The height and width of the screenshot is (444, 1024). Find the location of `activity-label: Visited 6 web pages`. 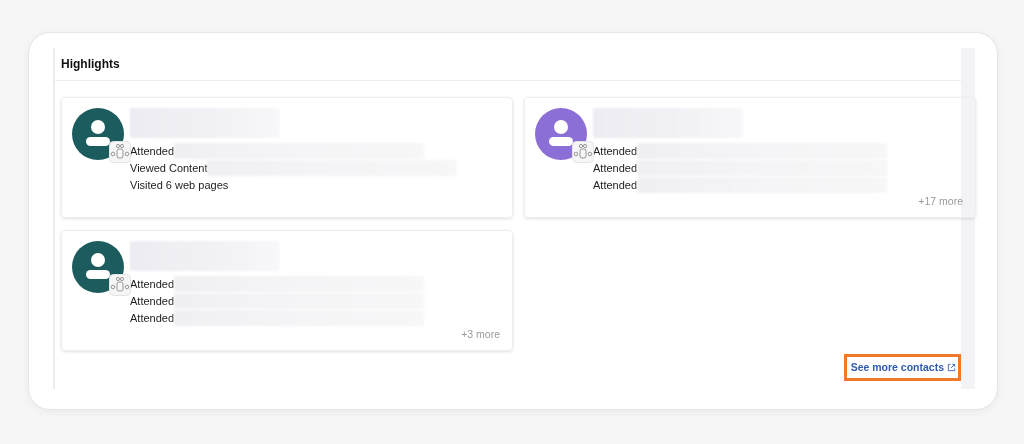

activity-label: Visited 6 web pages is located at coordinates (179, 184).